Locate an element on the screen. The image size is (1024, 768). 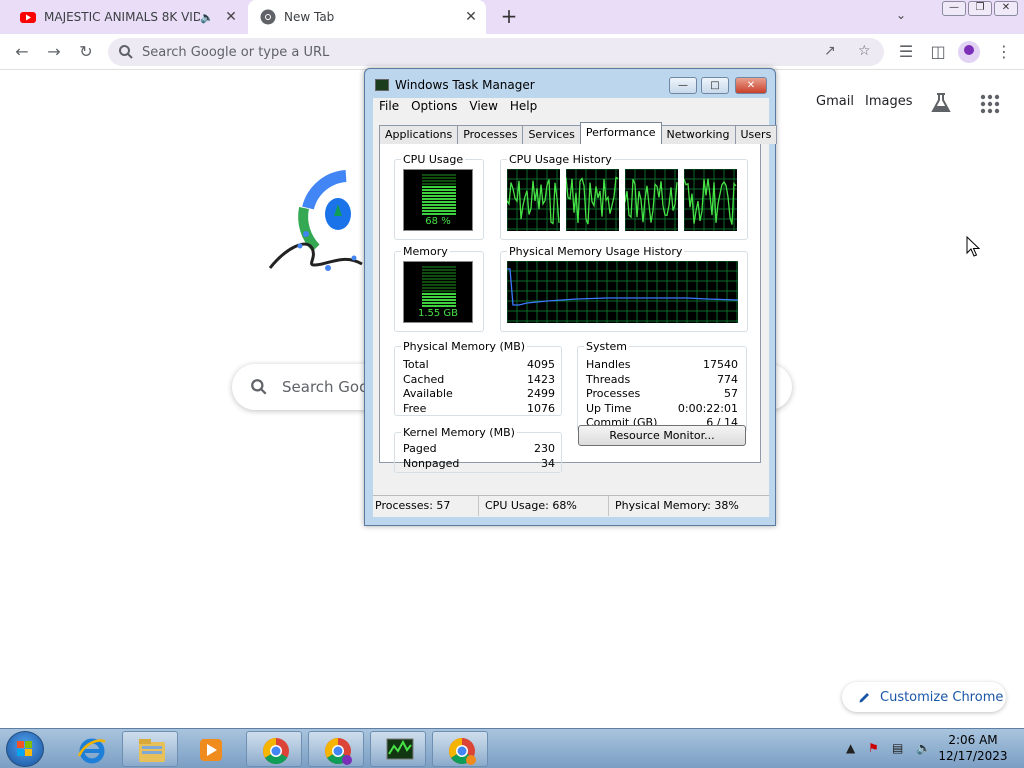
tab-processes: Processes is located at coordinates (490, 134).